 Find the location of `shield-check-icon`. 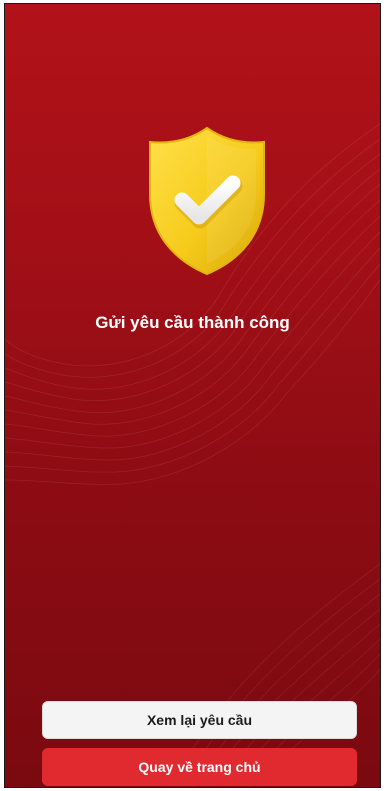

shield-check-icon is located at coordinates (207, 201).